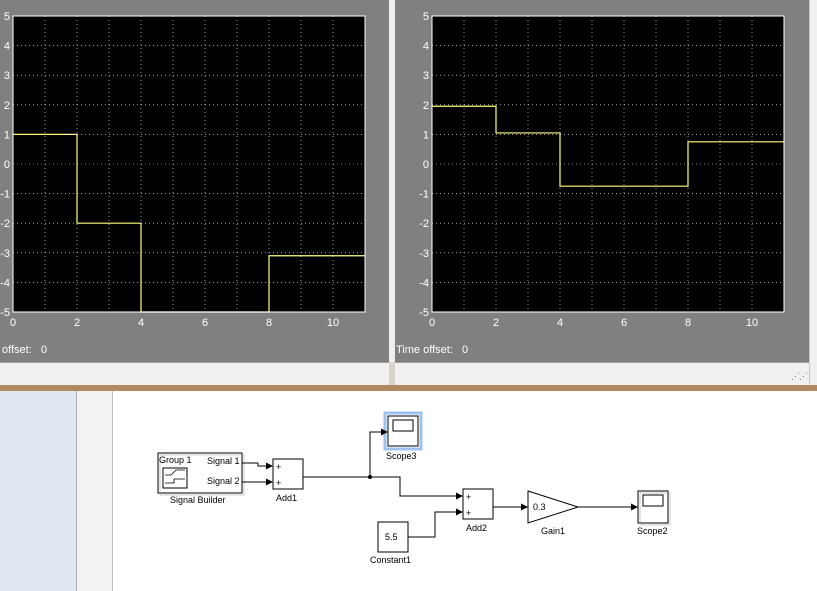 This screenshot has width=817, height=591. Describe the element at coordinates (539, 507) in the screenshot. I see `gain-value: 0.3` at that location.